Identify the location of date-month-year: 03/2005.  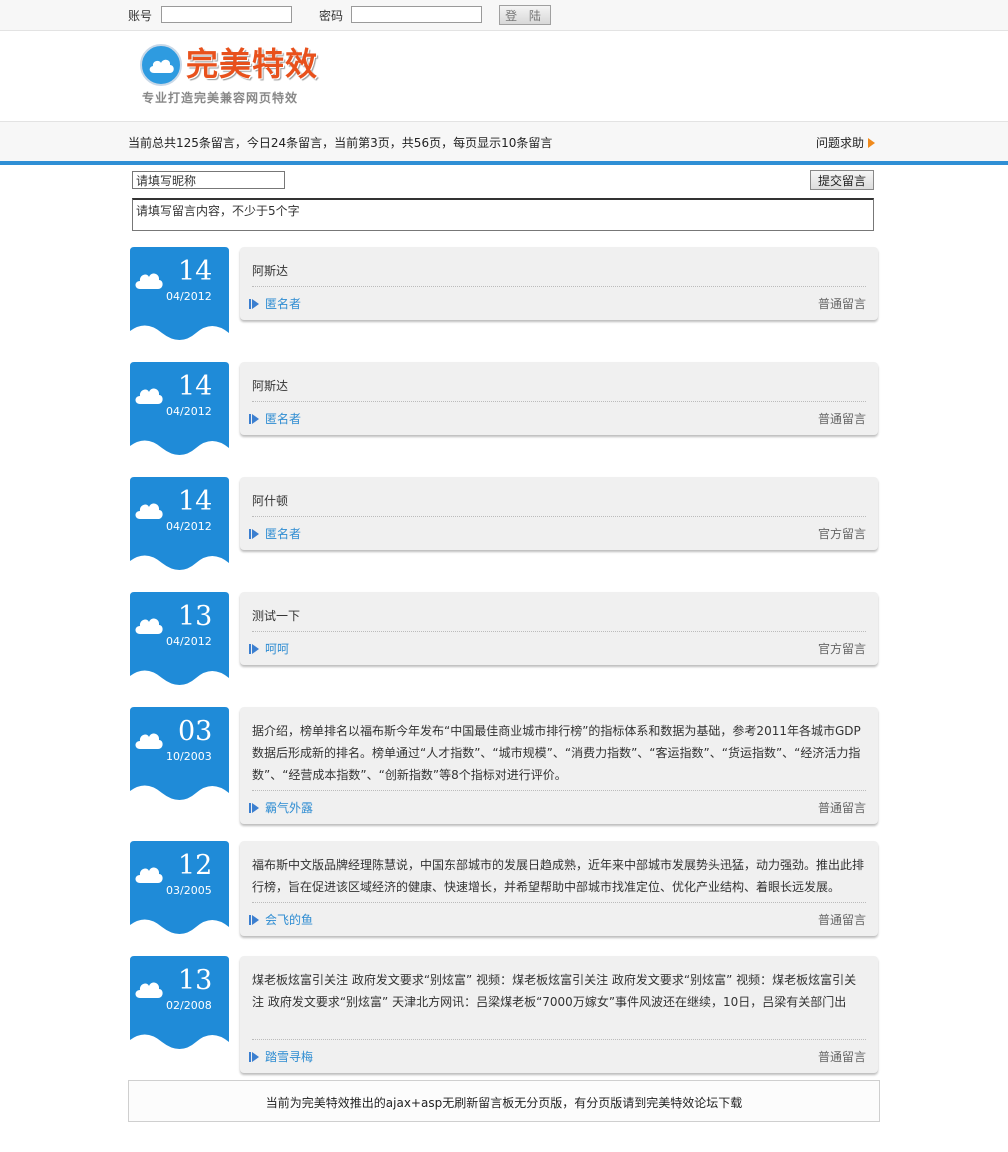
(189, 890).